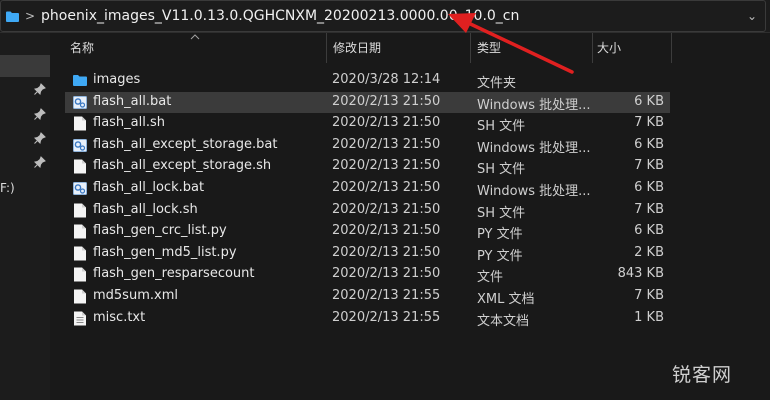 The height and width of the screenshot is (400, 770). What do you see at coordinates (82, 48) in the screenshot?
I see `column-header-name: 名称` at bounding box center [82, 48].